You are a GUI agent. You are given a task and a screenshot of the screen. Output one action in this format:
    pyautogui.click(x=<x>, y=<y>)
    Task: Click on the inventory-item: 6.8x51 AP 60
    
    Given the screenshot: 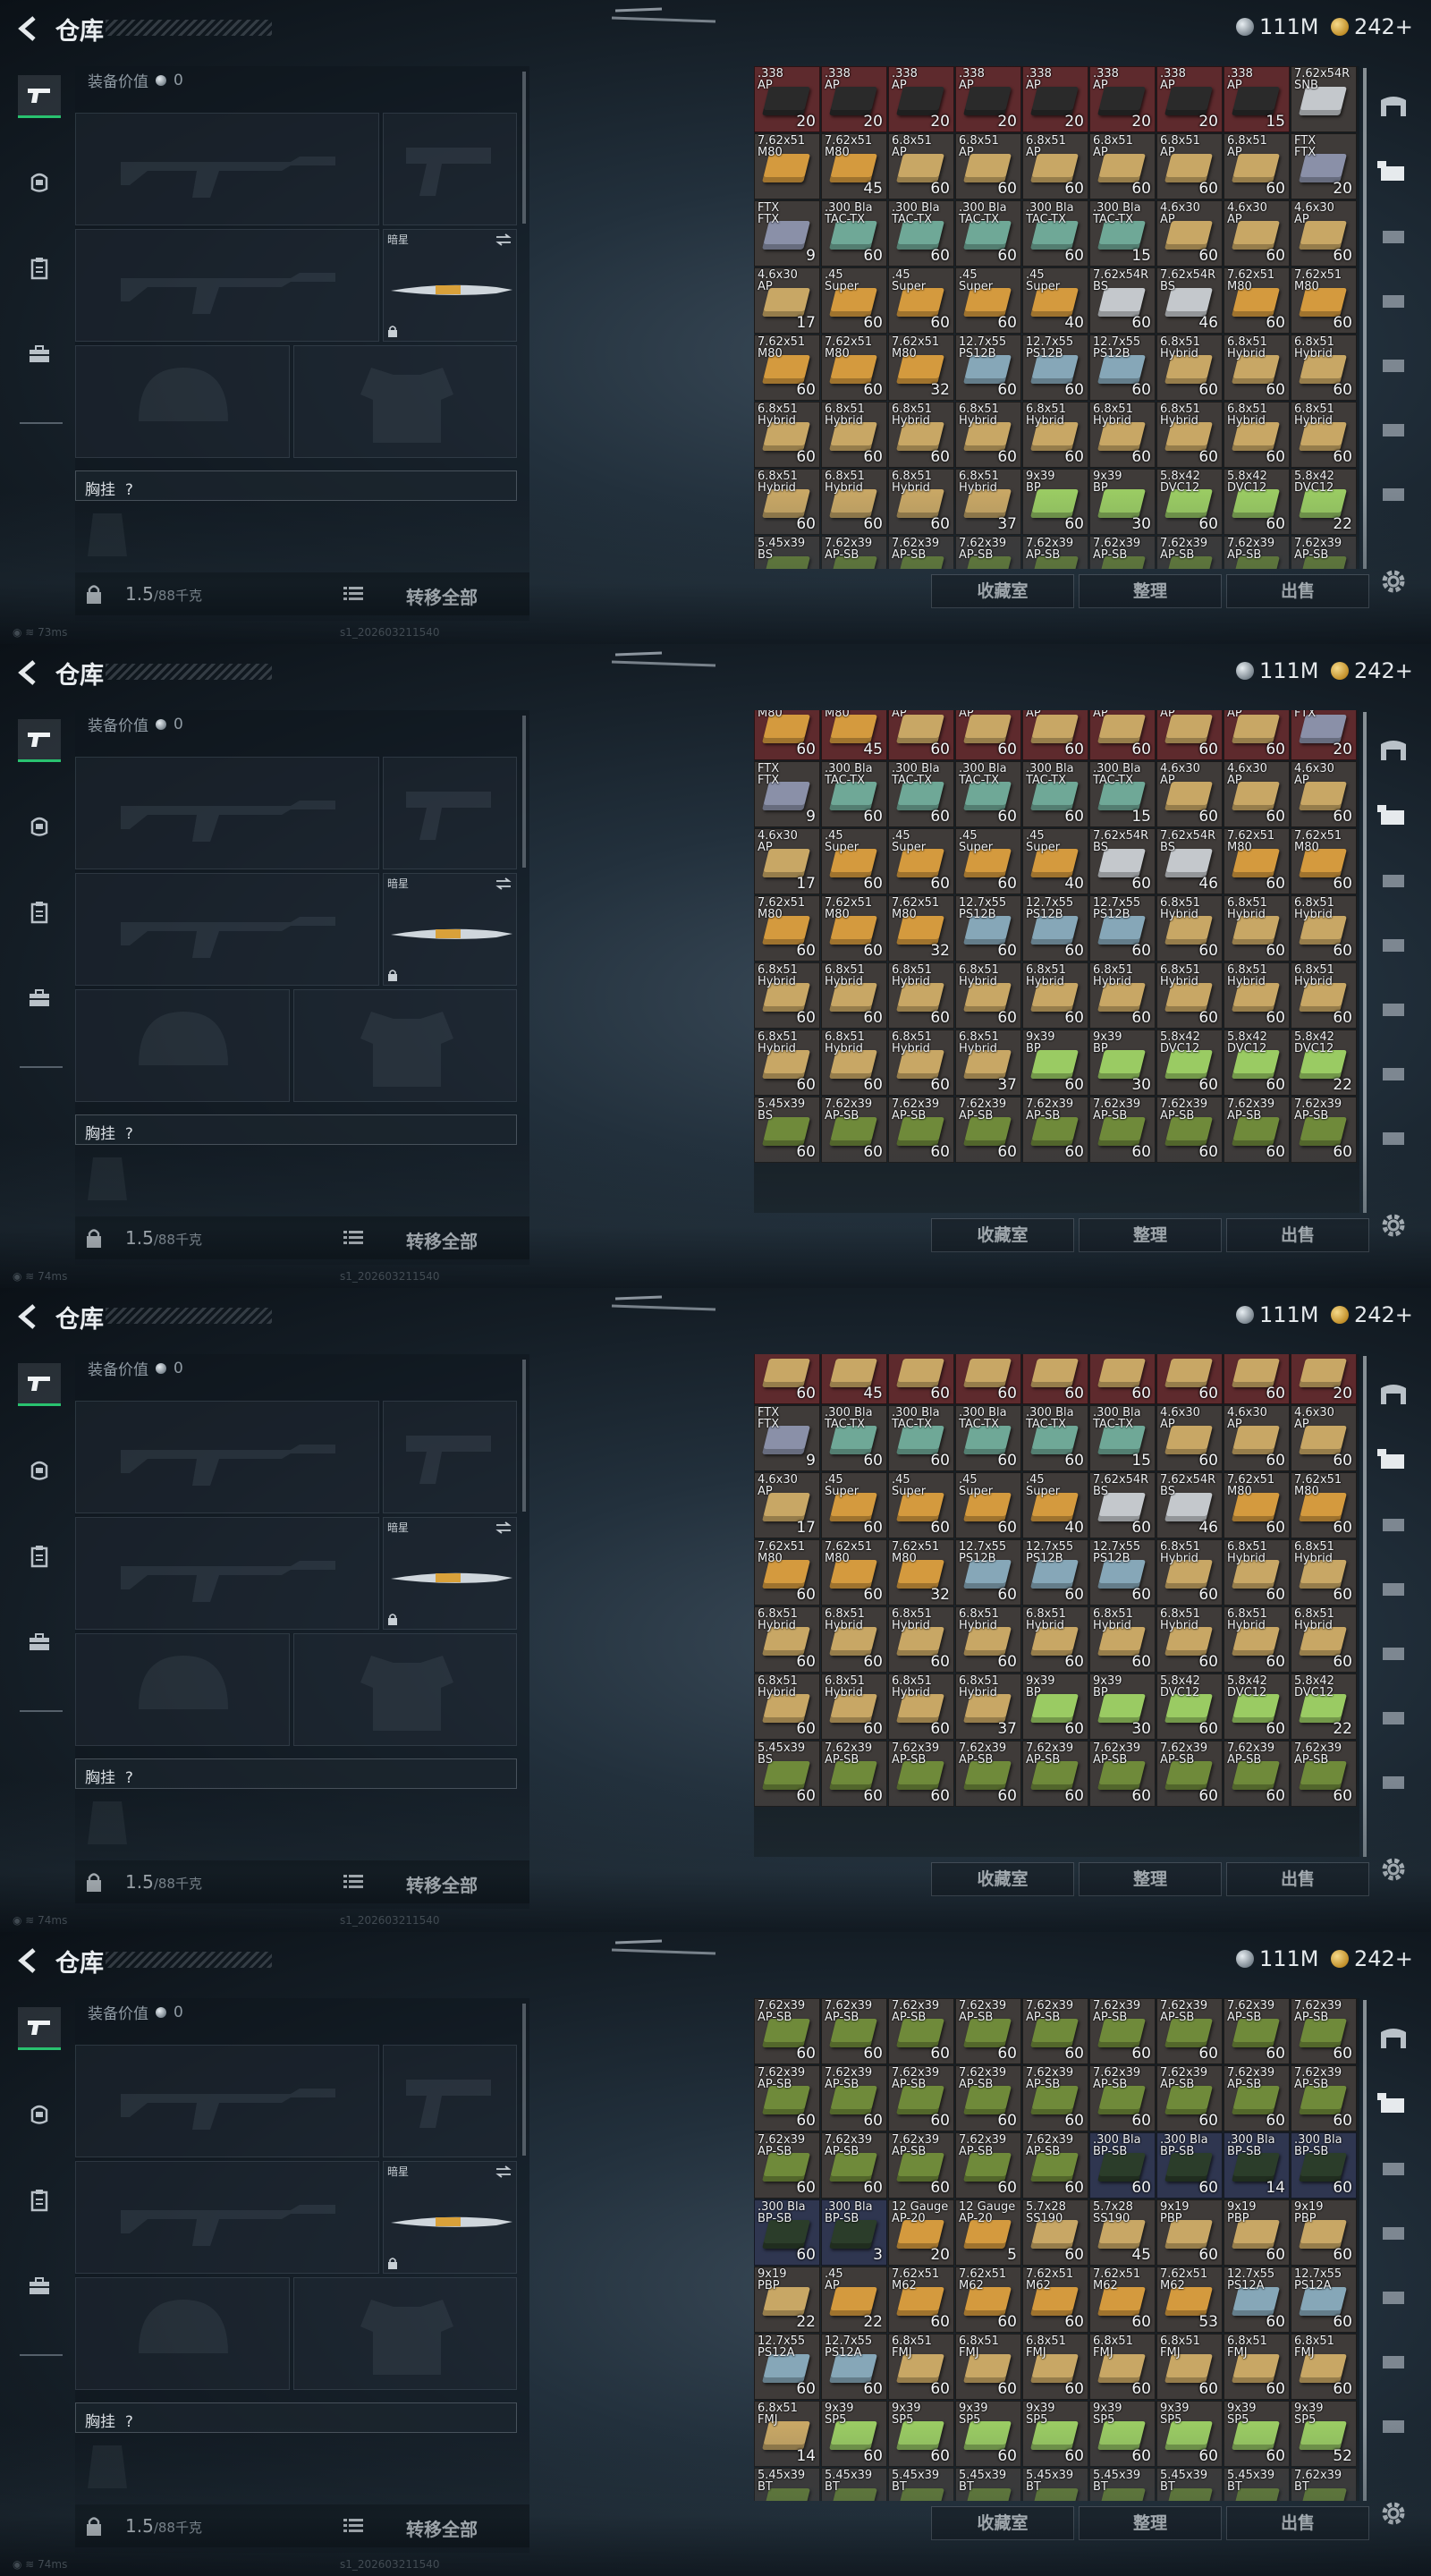 What is the action you would take?
    pyautogui.click(x=1189, y=735)
    